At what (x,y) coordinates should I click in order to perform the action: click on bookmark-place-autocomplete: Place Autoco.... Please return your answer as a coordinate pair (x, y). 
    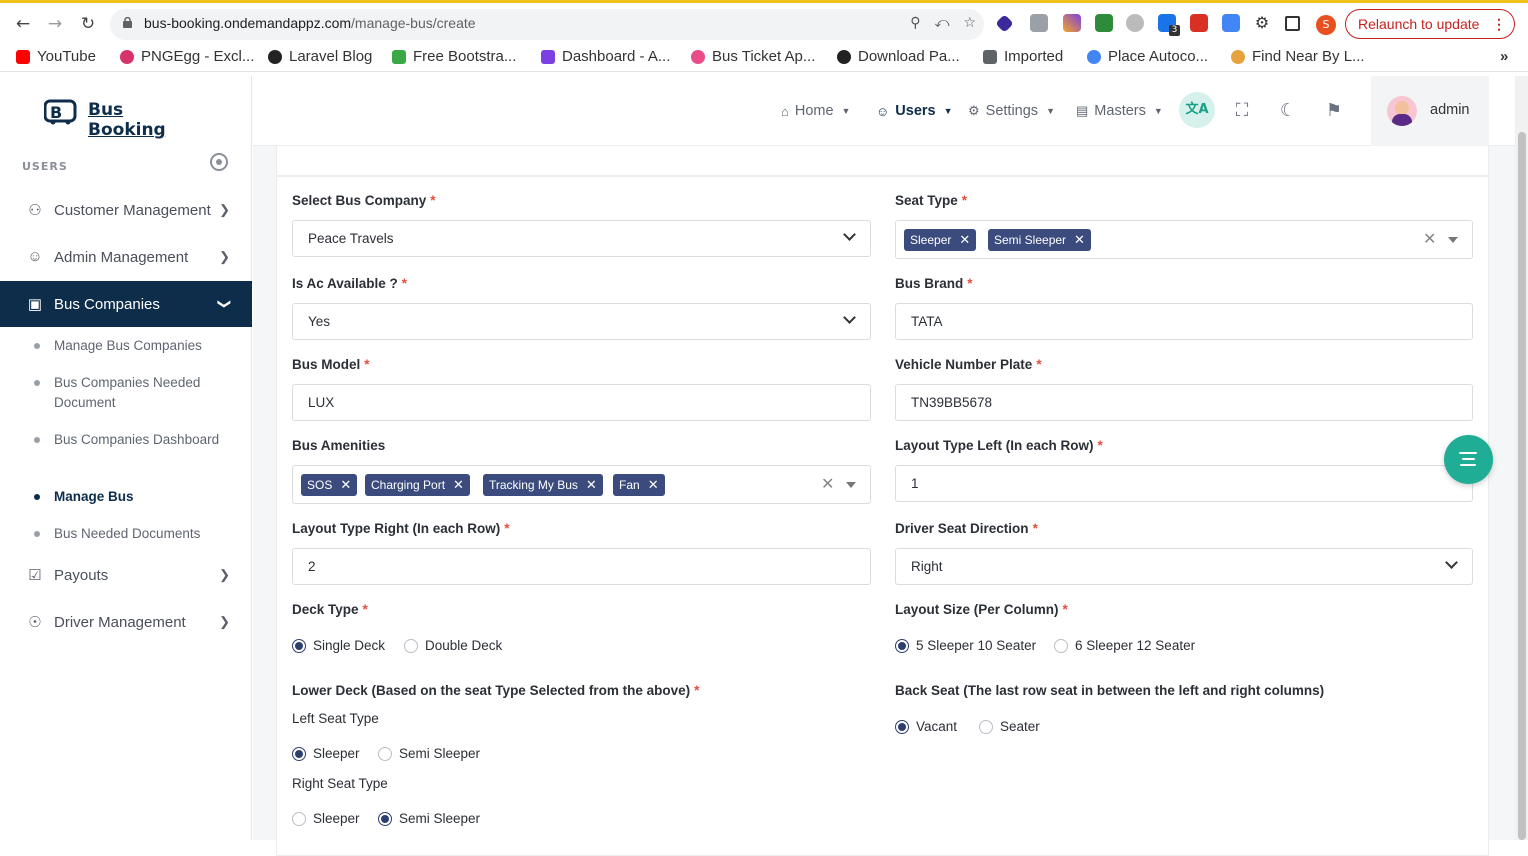
    Looking at the image, I should click on (1147, 56).